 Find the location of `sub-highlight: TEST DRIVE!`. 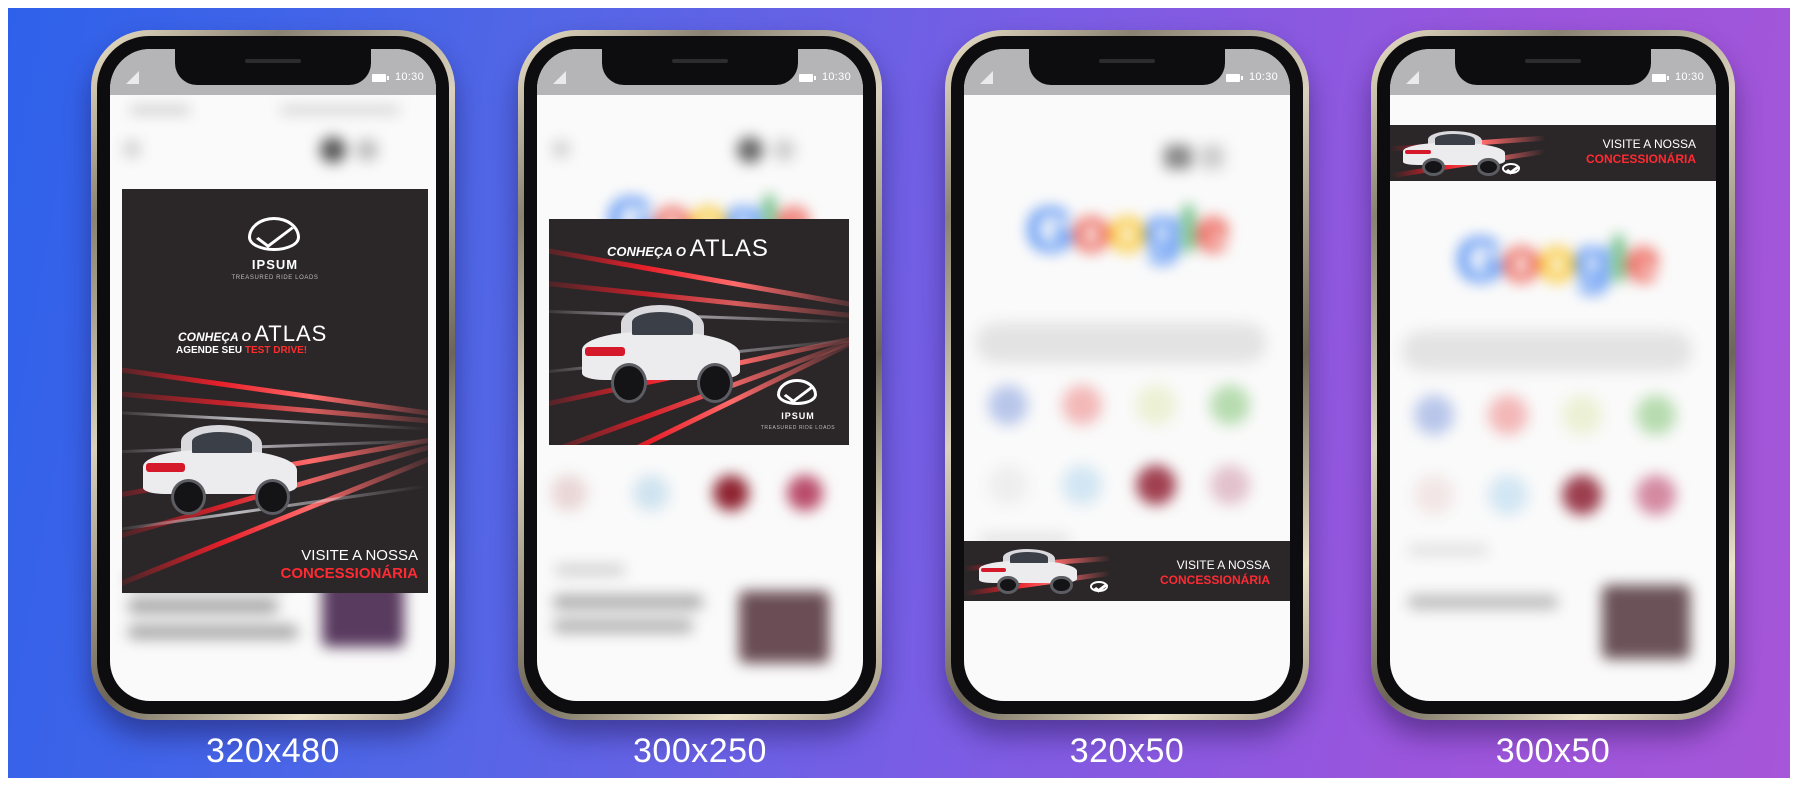

sub-highlight: TEST DRIVE! is located at coordinates (276, 350).